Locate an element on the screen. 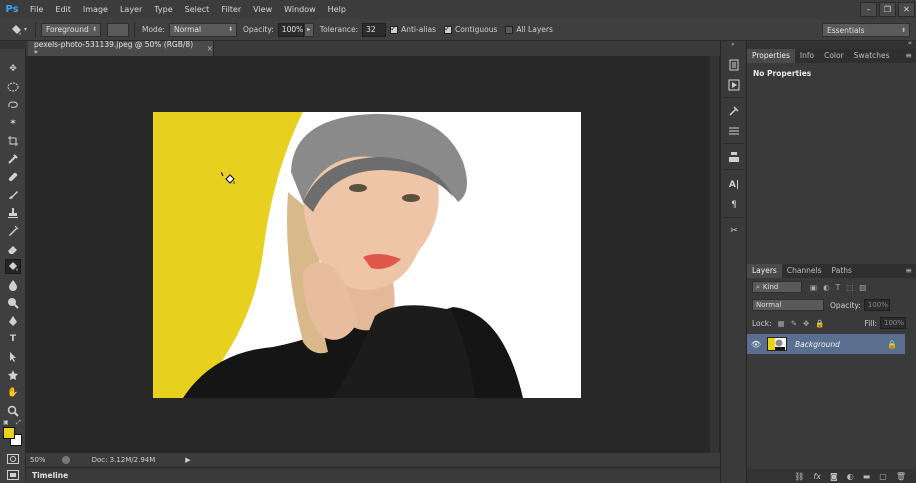 This screenshot has width=916, height=483. history-brush-tool-icon is located at coordinates (13, 230).